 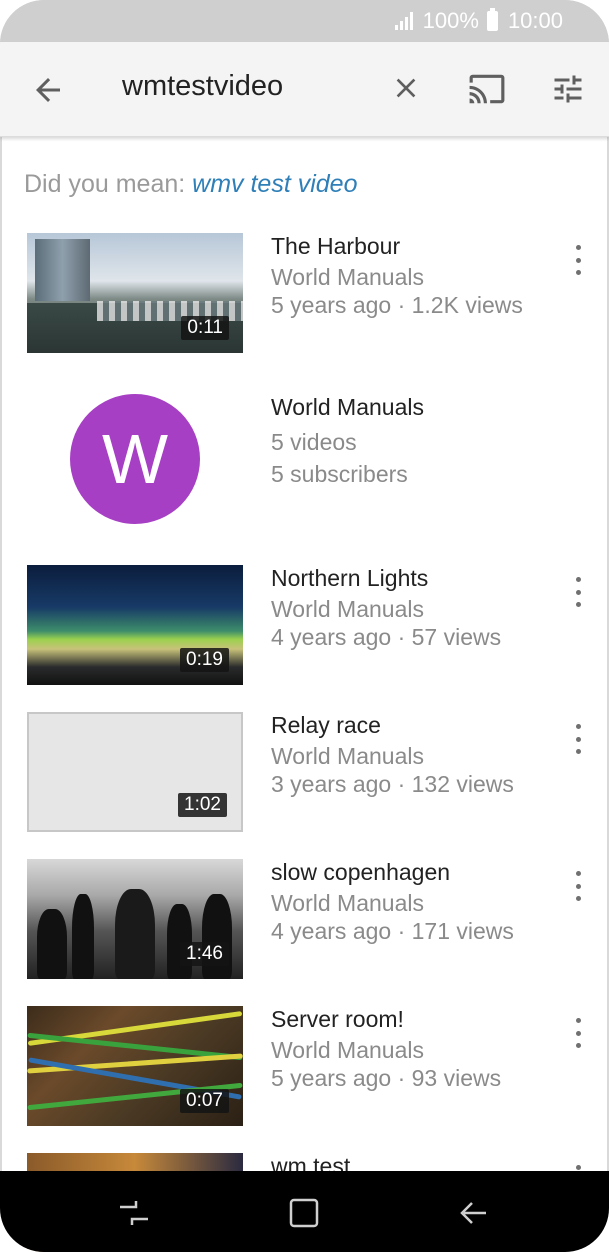 I want to click on status-bar: 100% 10:00, so click(x=304, y=21).